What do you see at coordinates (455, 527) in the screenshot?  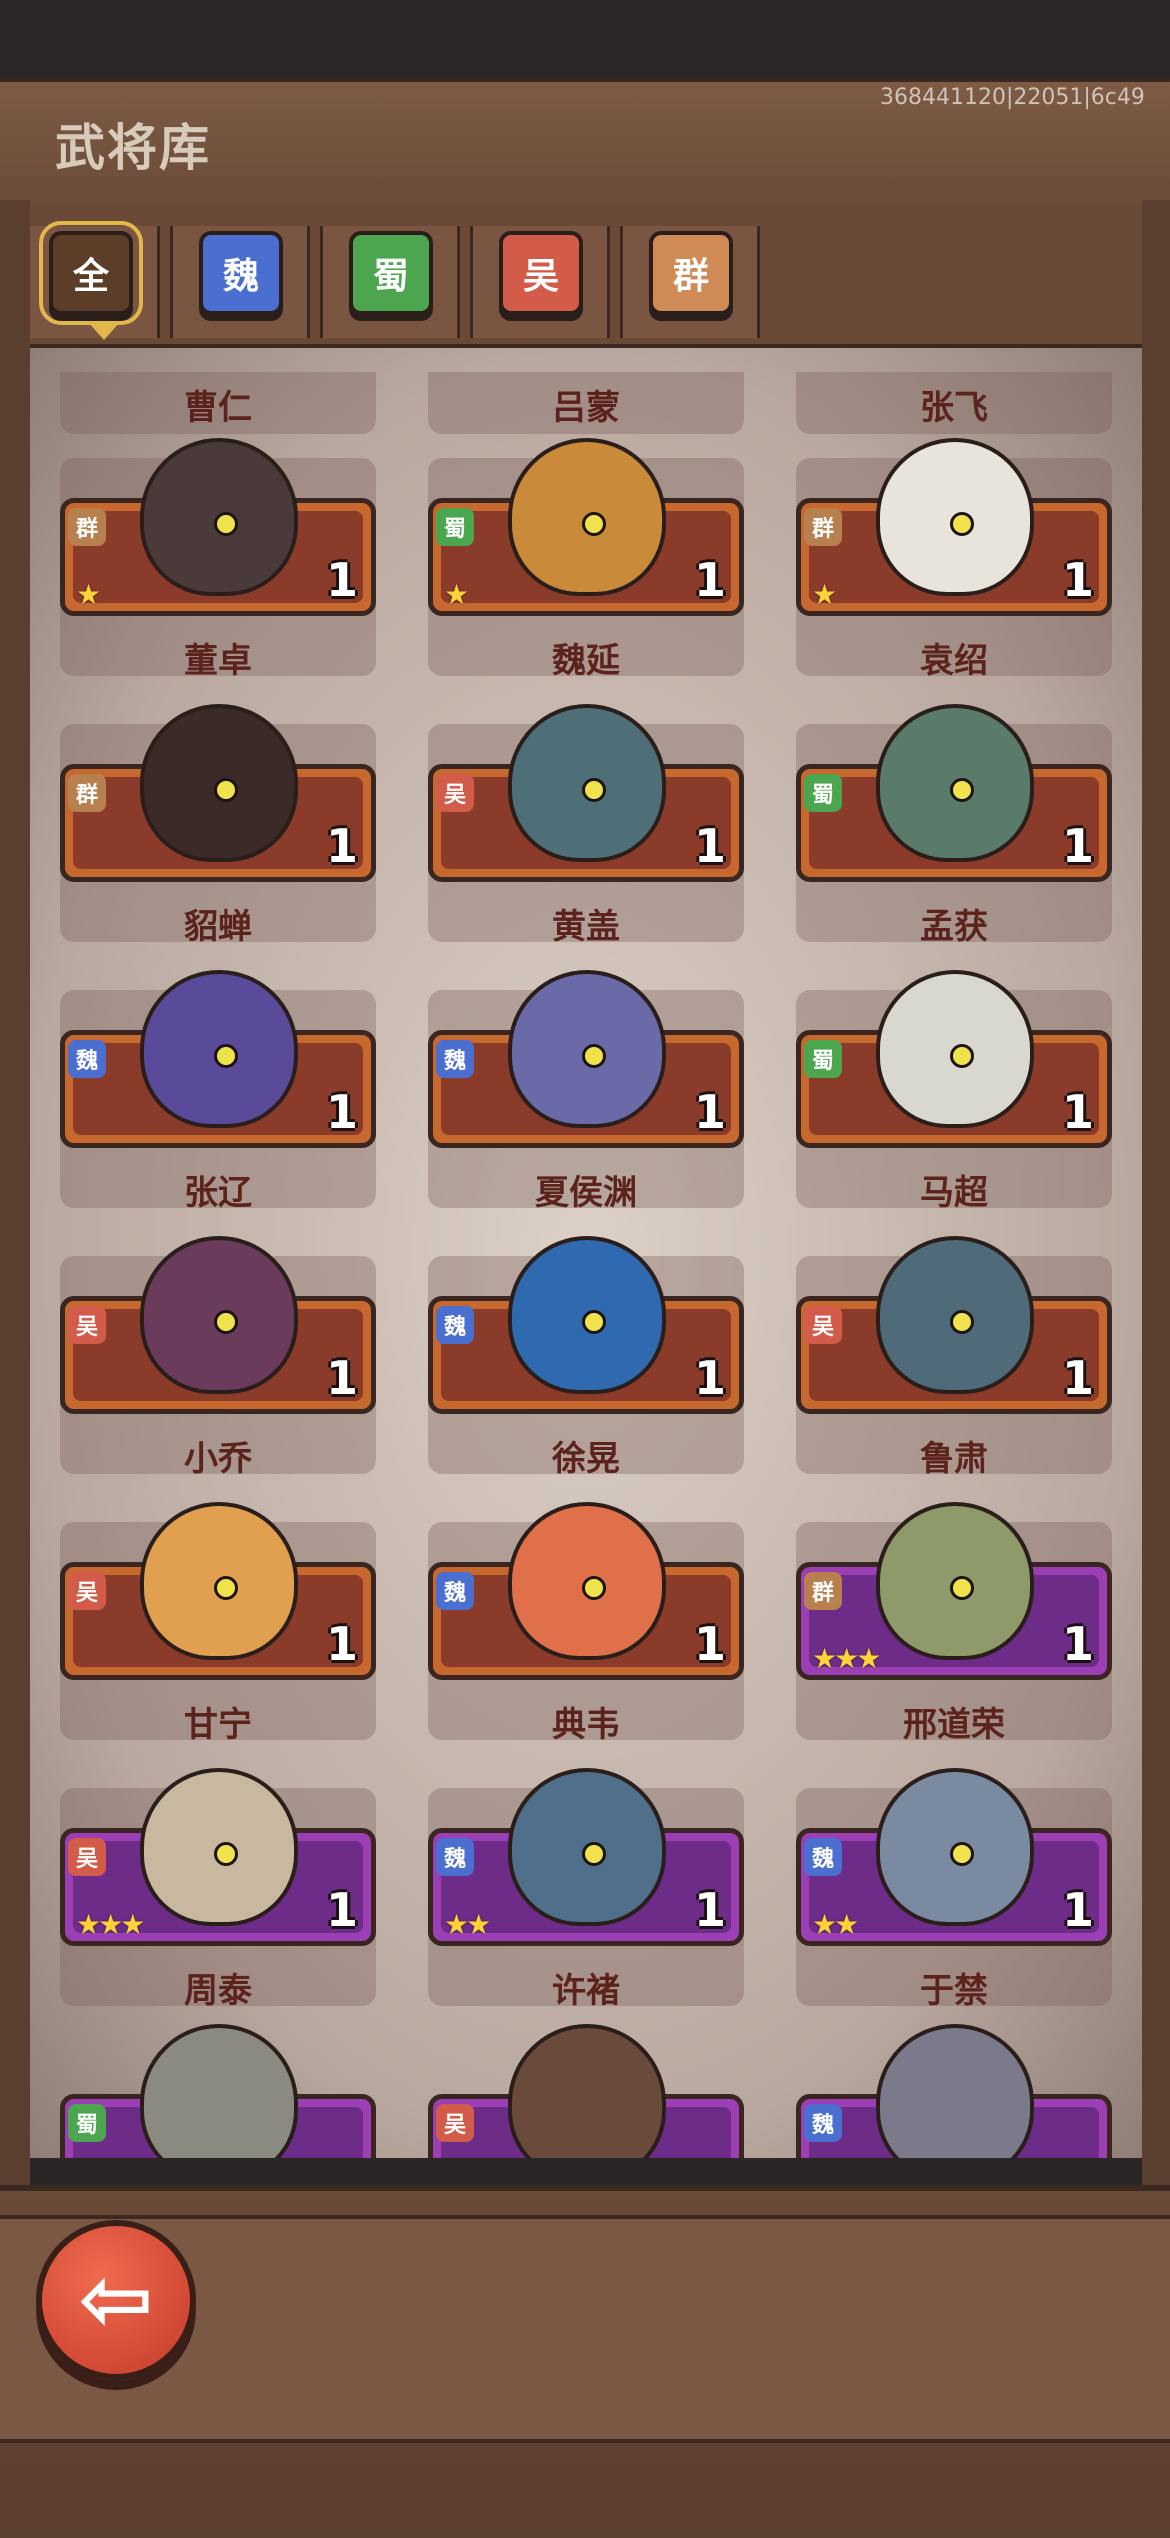 I see `faction-badge: 蜀` at bounding box center [455, 527].